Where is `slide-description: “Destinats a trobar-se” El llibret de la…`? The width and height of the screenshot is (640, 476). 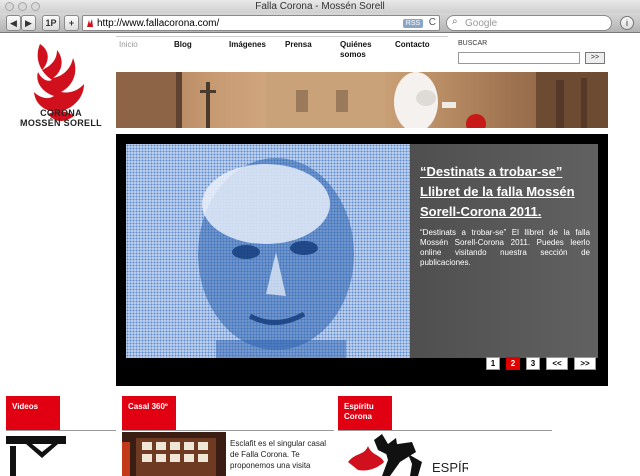
slide-description: “Destinats a trobar-se” El llibret de la… is located at coordinates (505, 247).